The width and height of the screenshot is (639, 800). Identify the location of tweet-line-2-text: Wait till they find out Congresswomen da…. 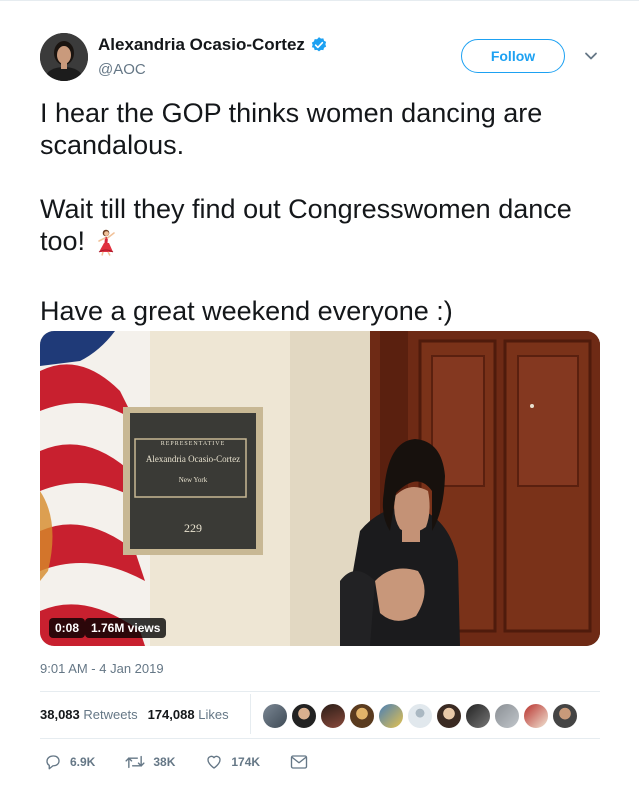
(306, 225).